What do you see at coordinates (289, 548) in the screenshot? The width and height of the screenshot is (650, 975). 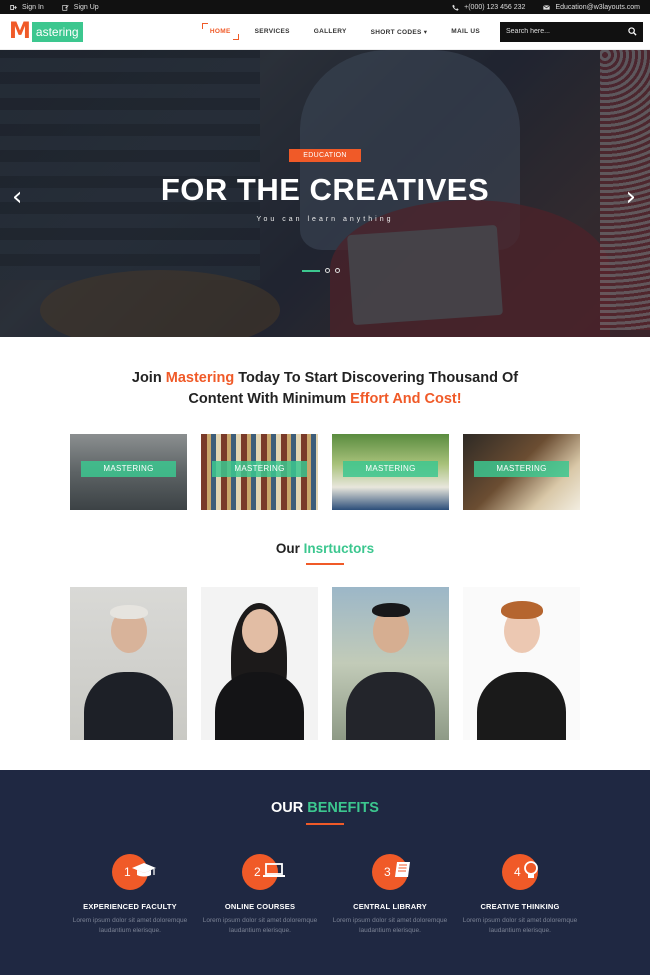 I see `instructors-title-a: Our` at bounding box center [289, 548].